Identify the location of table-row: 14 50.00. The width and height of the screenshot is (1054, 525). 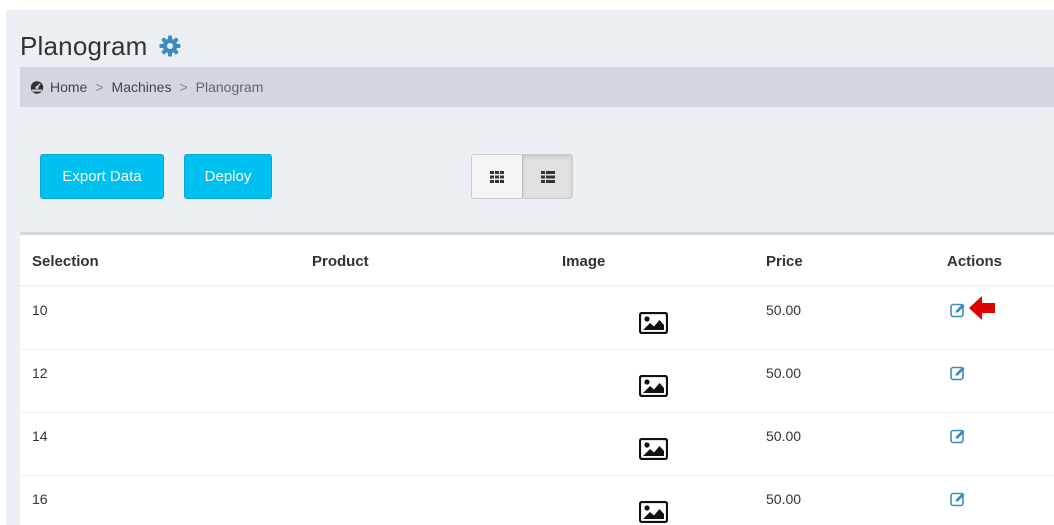
(537, 444).